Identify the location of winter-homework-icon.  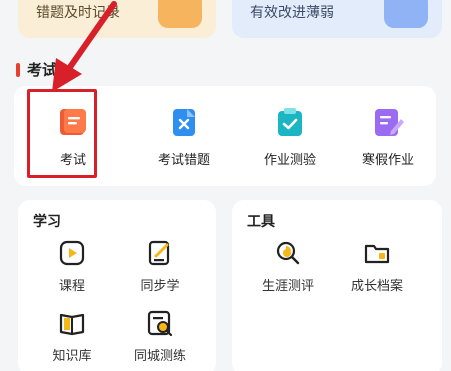
(389, 122).